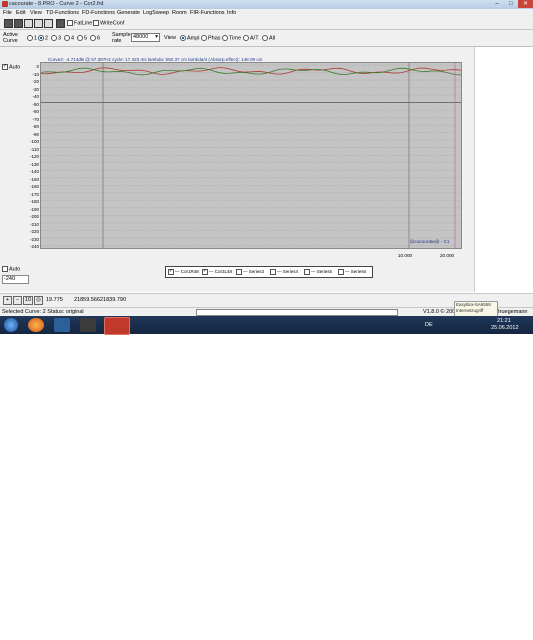  Describe the element at coordinates (34, 239) in the screenshot. I see `y-tick-label: -230` at that location.